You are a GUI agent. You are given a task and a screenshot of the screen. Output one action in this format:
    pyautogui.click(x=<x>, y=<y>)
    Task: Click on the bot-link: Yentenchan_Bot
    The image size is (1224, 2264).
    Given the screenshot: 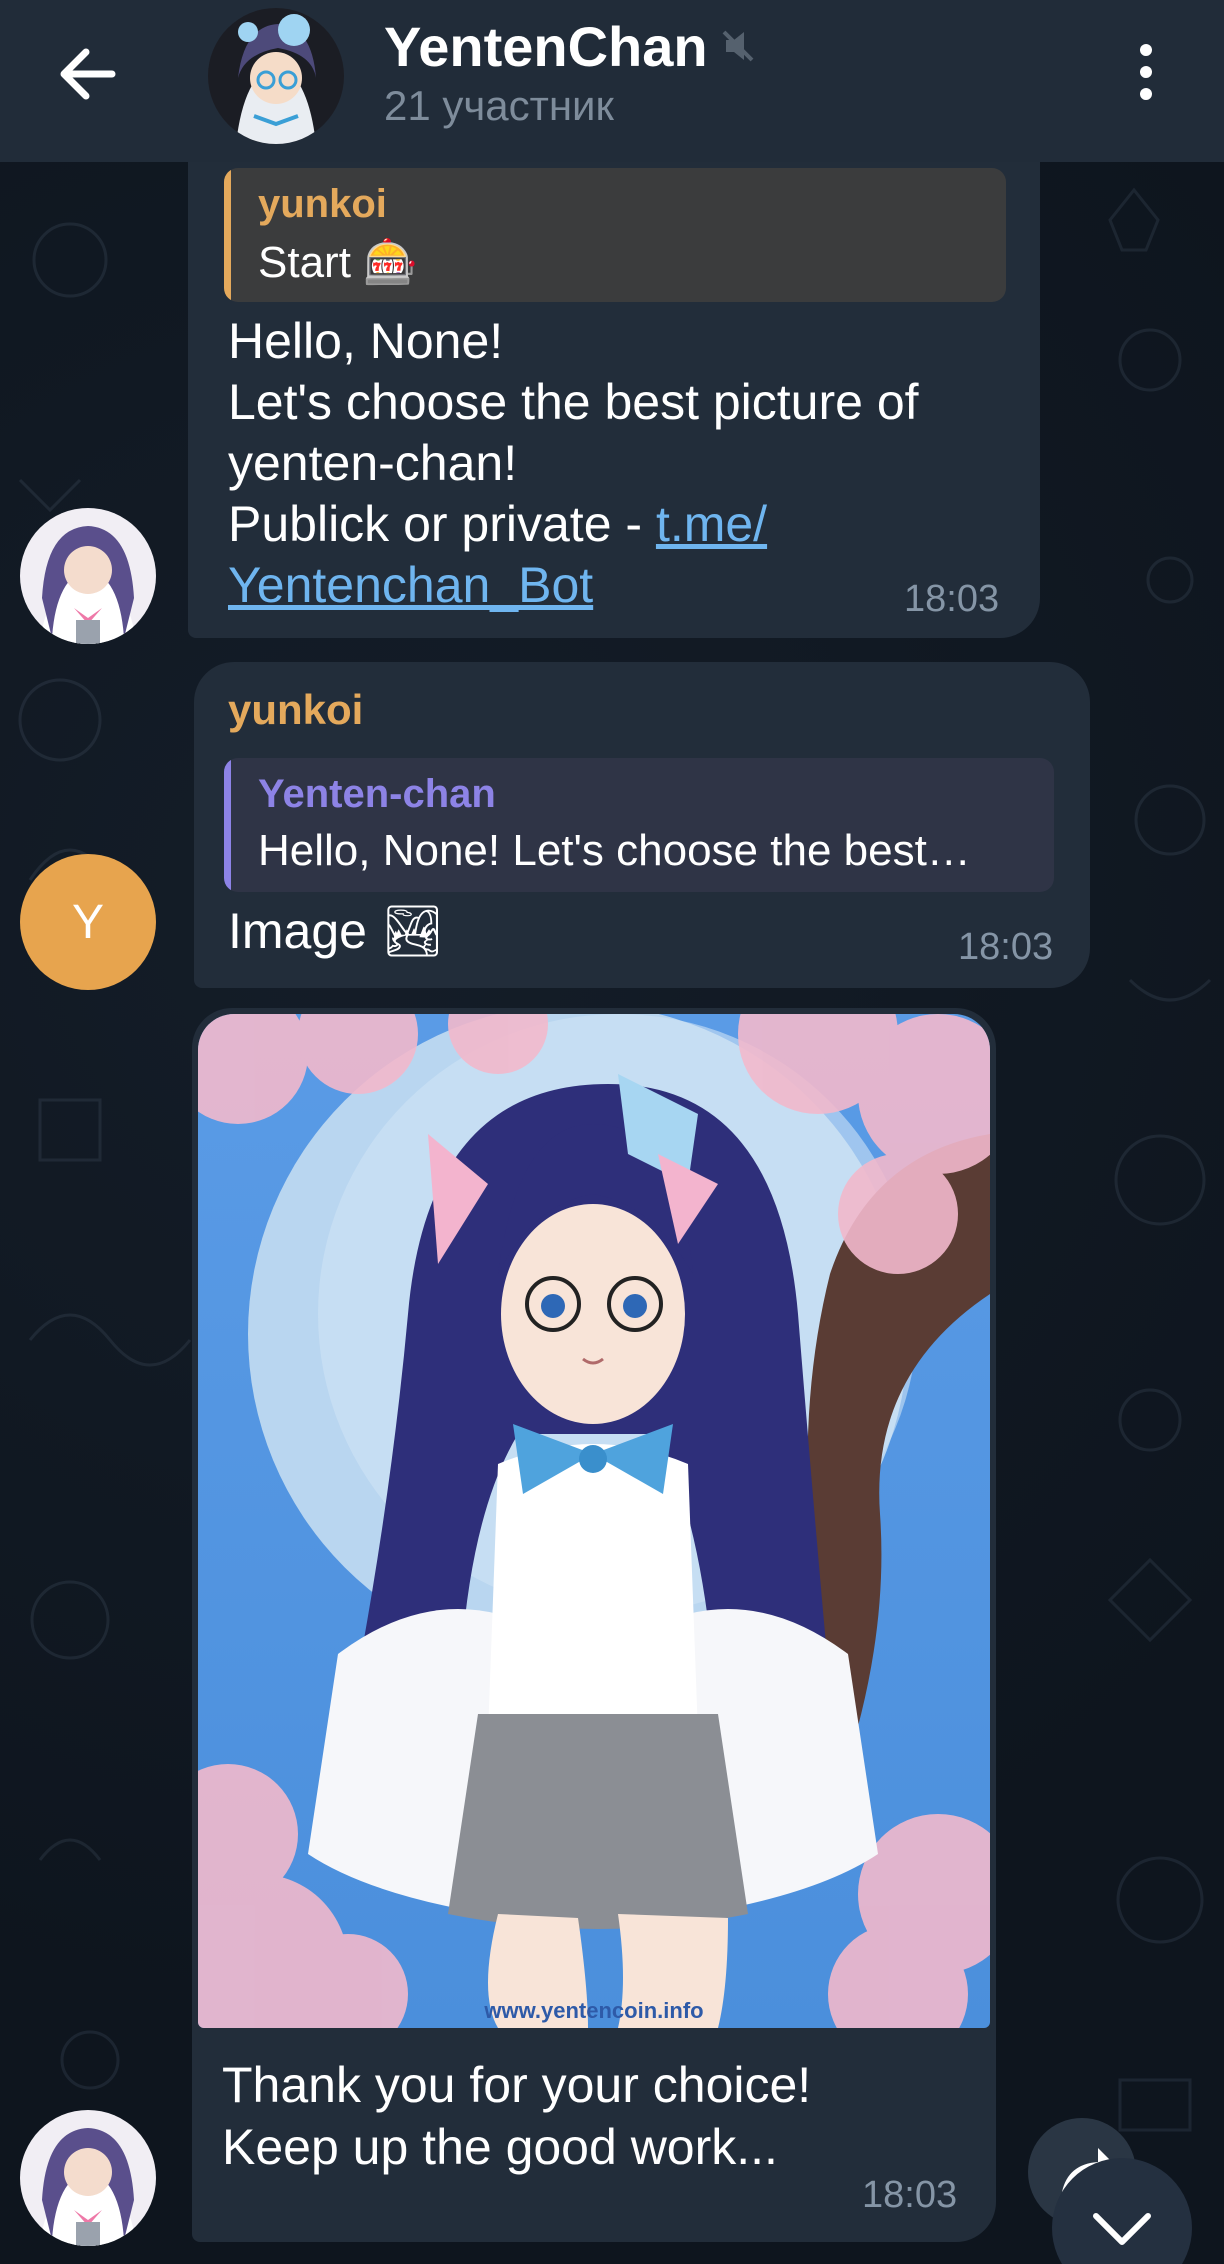 What is the action you would take?
    pyautogui.click(x=410, y=585)
    